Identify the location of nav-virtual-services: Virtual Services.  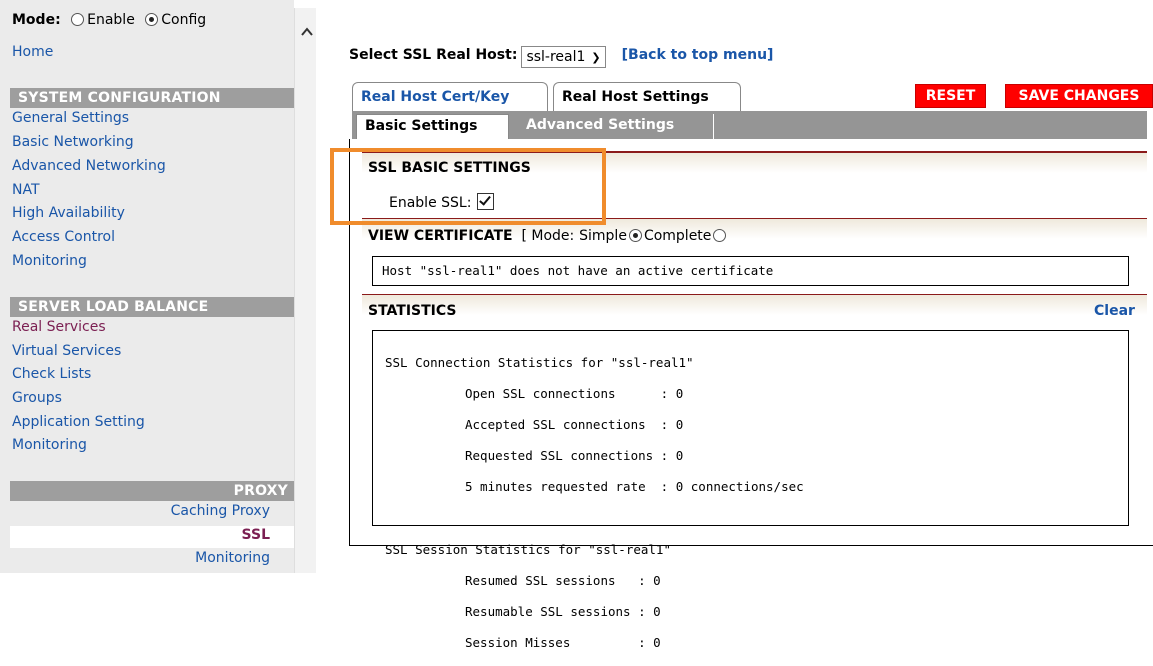
(66, 351).